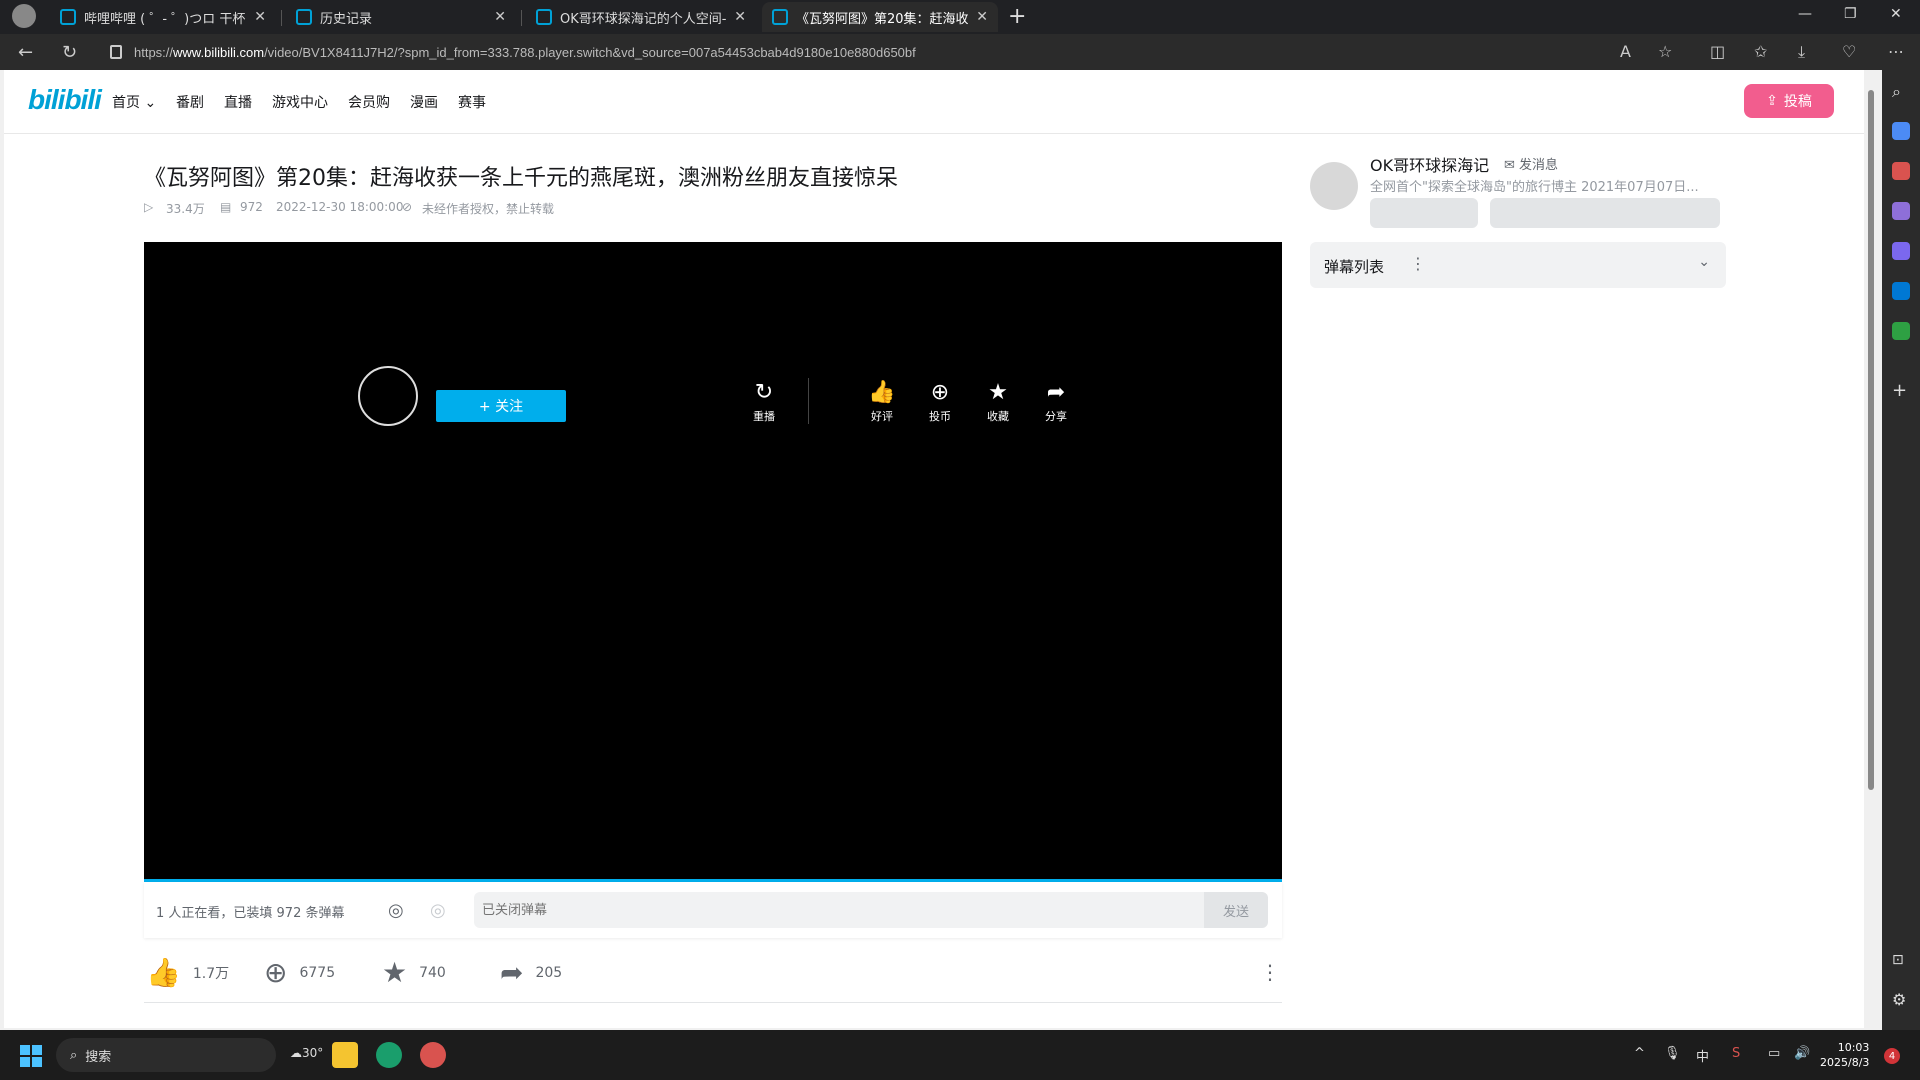  I want to click on windows-start-icon, so click(31, 1056).